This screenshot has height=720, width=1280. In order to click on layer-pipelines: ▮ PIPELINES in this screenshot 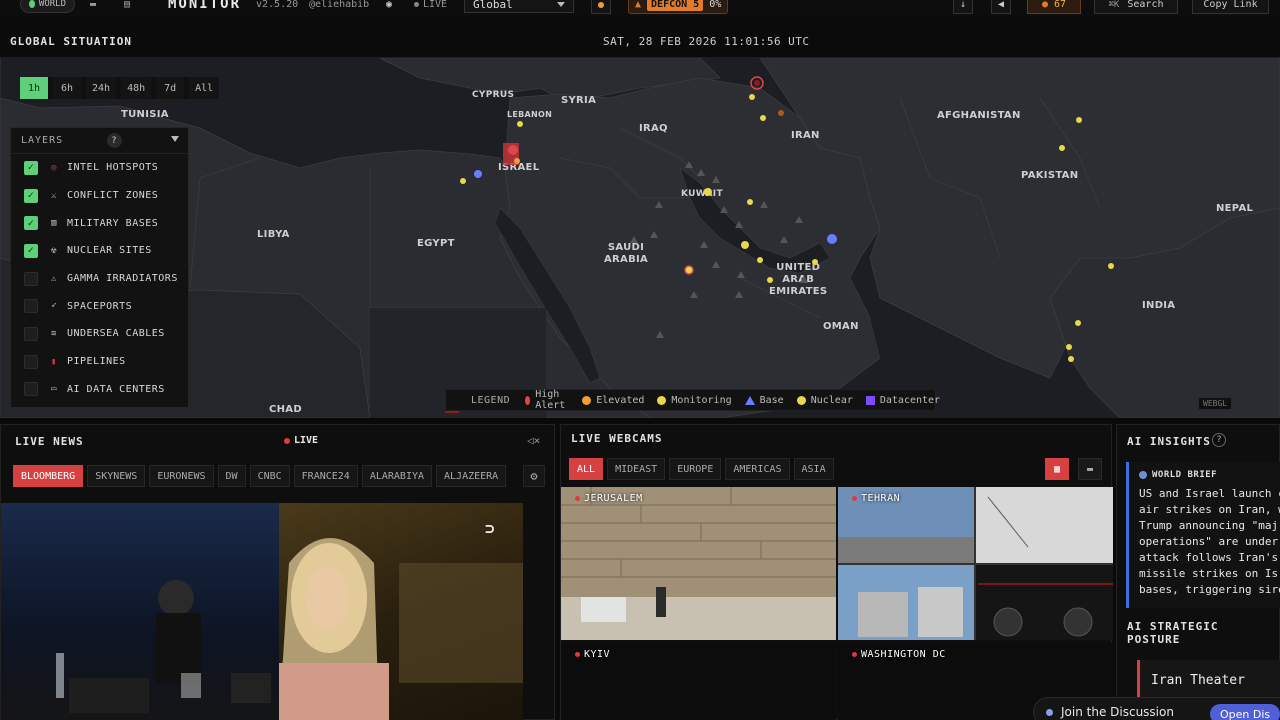, I will do `click(99, 362)`.